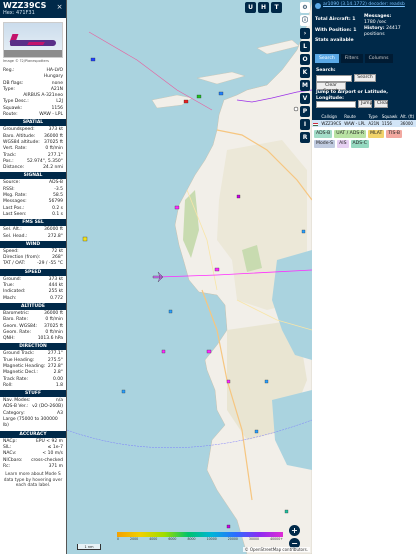 This screenshot has height=554, width=416. What do you see at coordinates (33, 306) in the screenshot?
I see `section-header: ALTITUDE` at bounding box center [33, 306].